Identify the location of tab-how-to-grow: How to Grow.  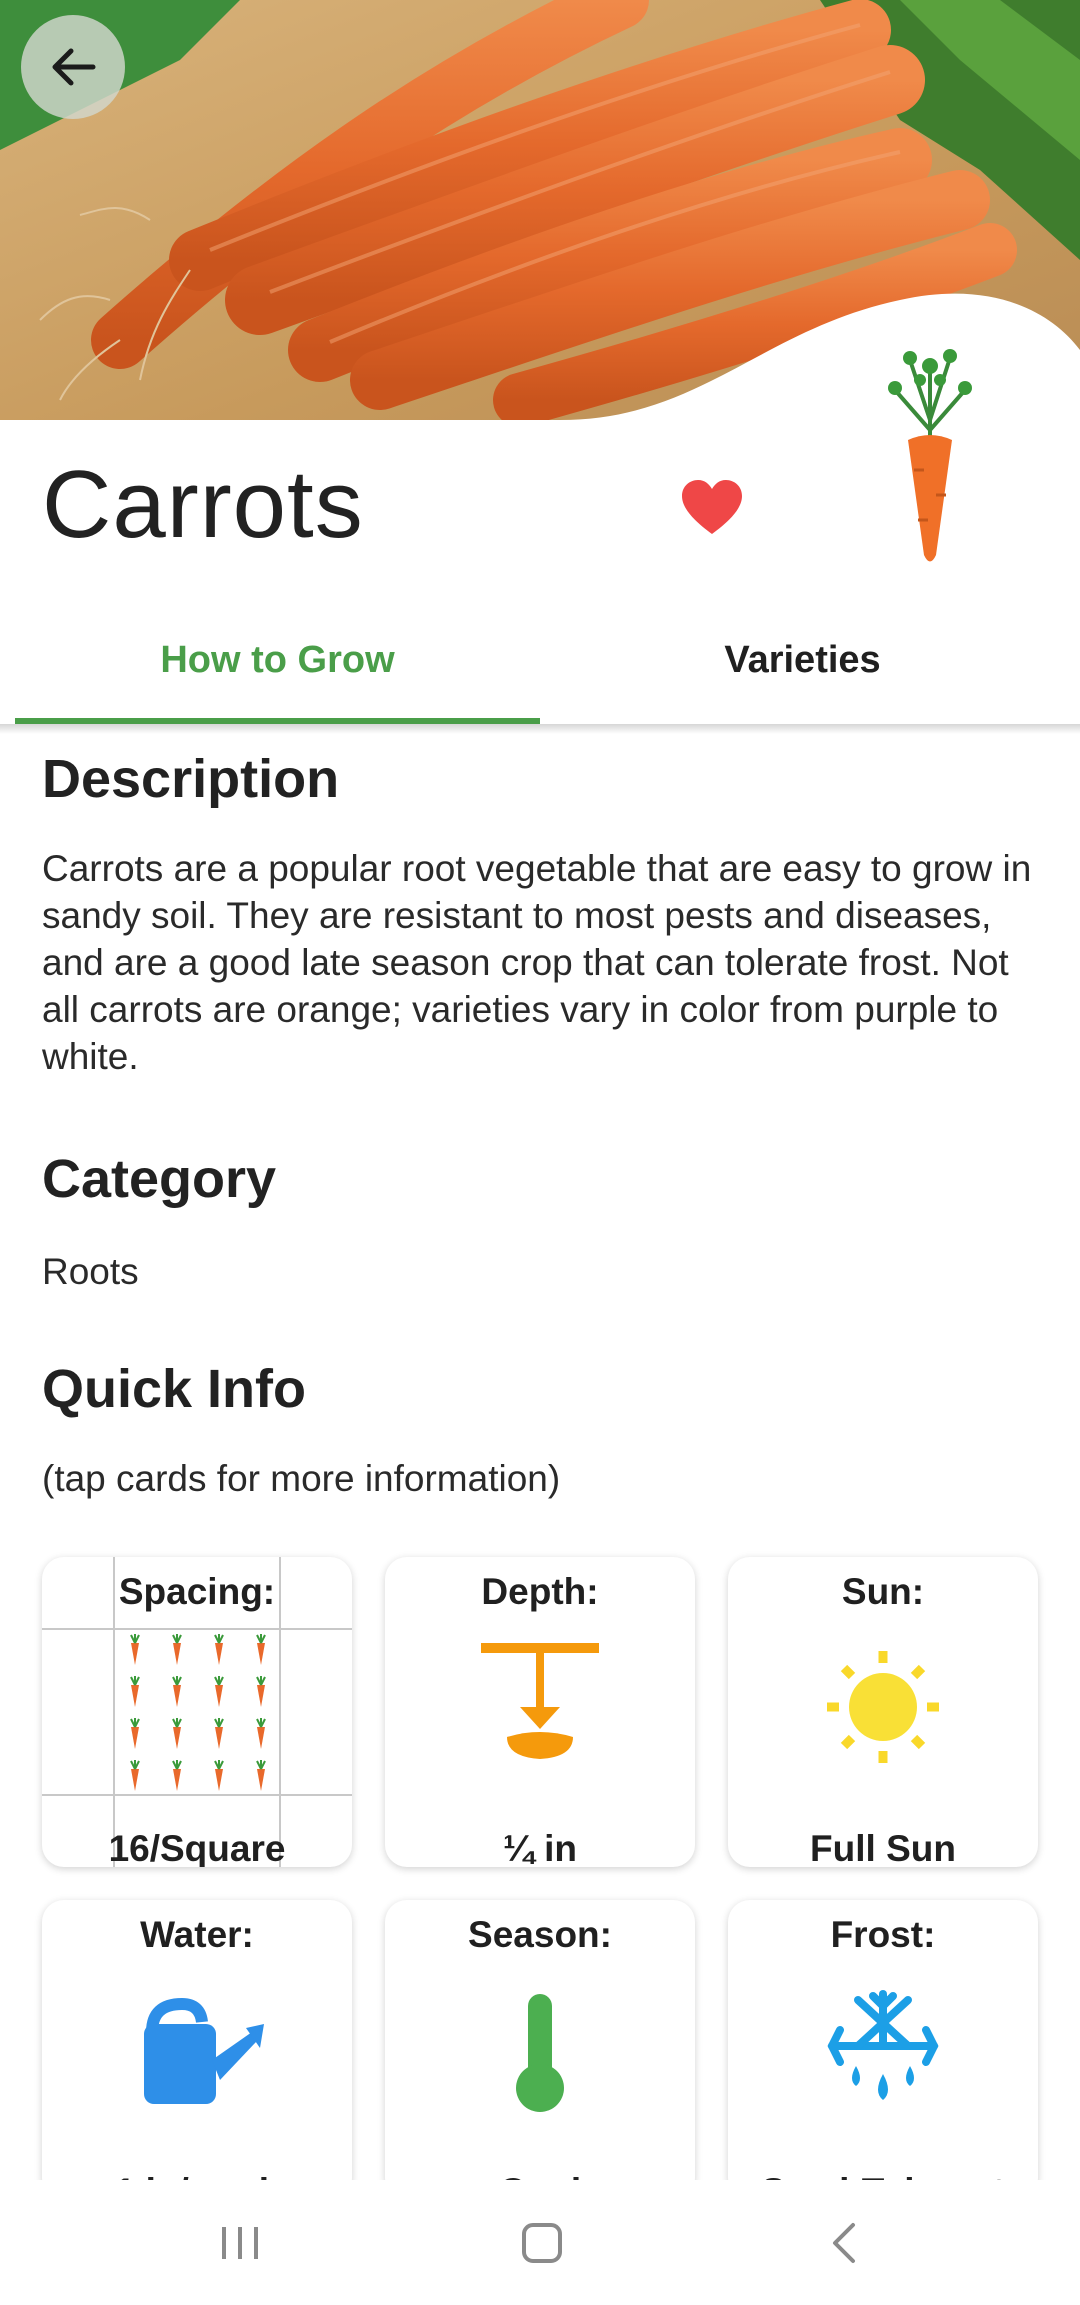
(277, 660).